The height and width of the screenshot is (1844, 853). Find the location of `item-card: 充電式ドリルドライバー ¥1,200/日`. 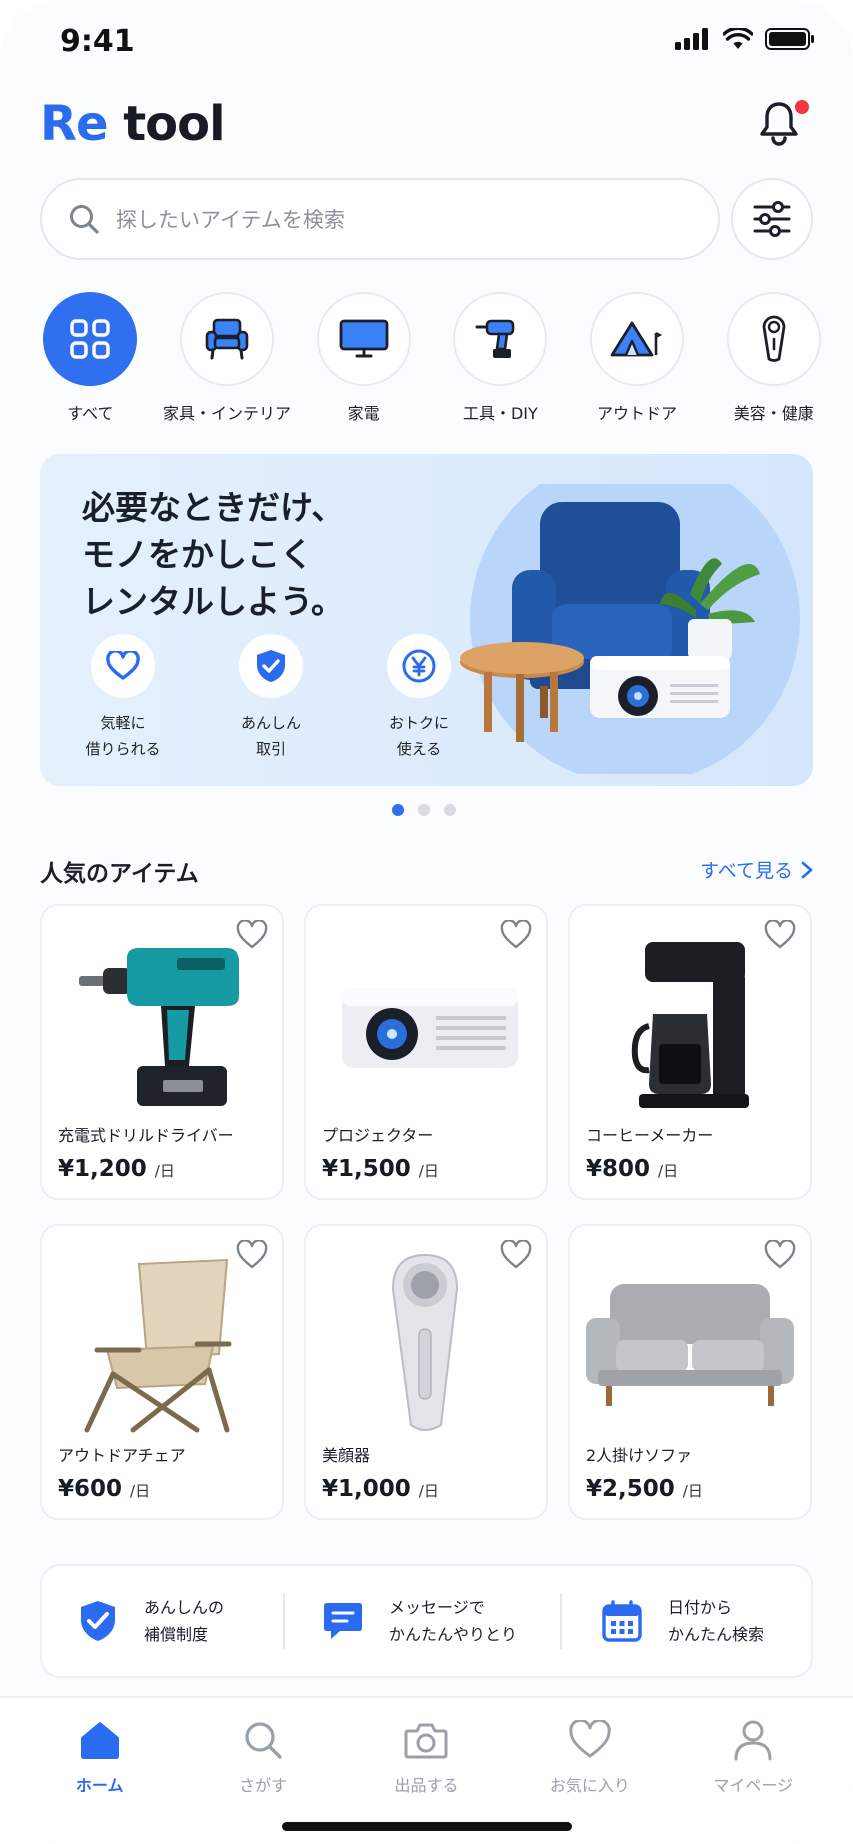

item-card: 充電式ドリルドライバー ¥1,200/日 is located at coordinates (162, 1052).